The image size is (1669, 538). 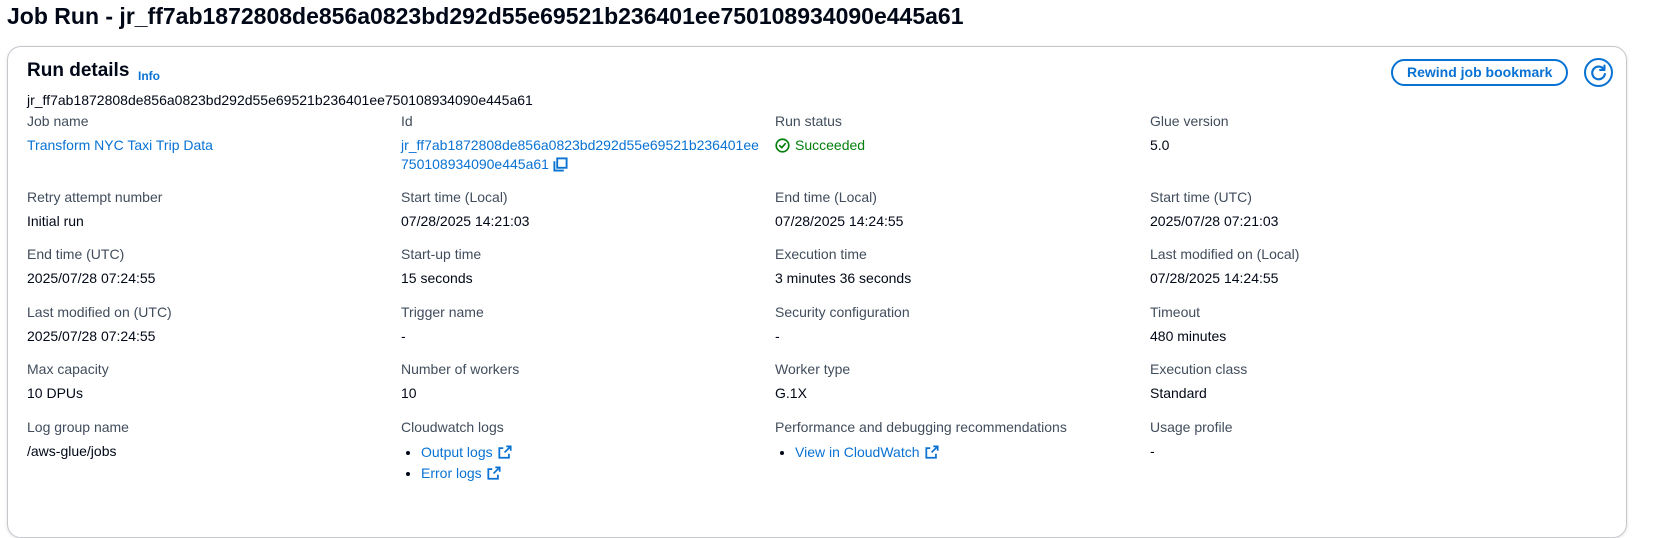 I want to click on list-item: Error logs, so click(x=596, y=473).